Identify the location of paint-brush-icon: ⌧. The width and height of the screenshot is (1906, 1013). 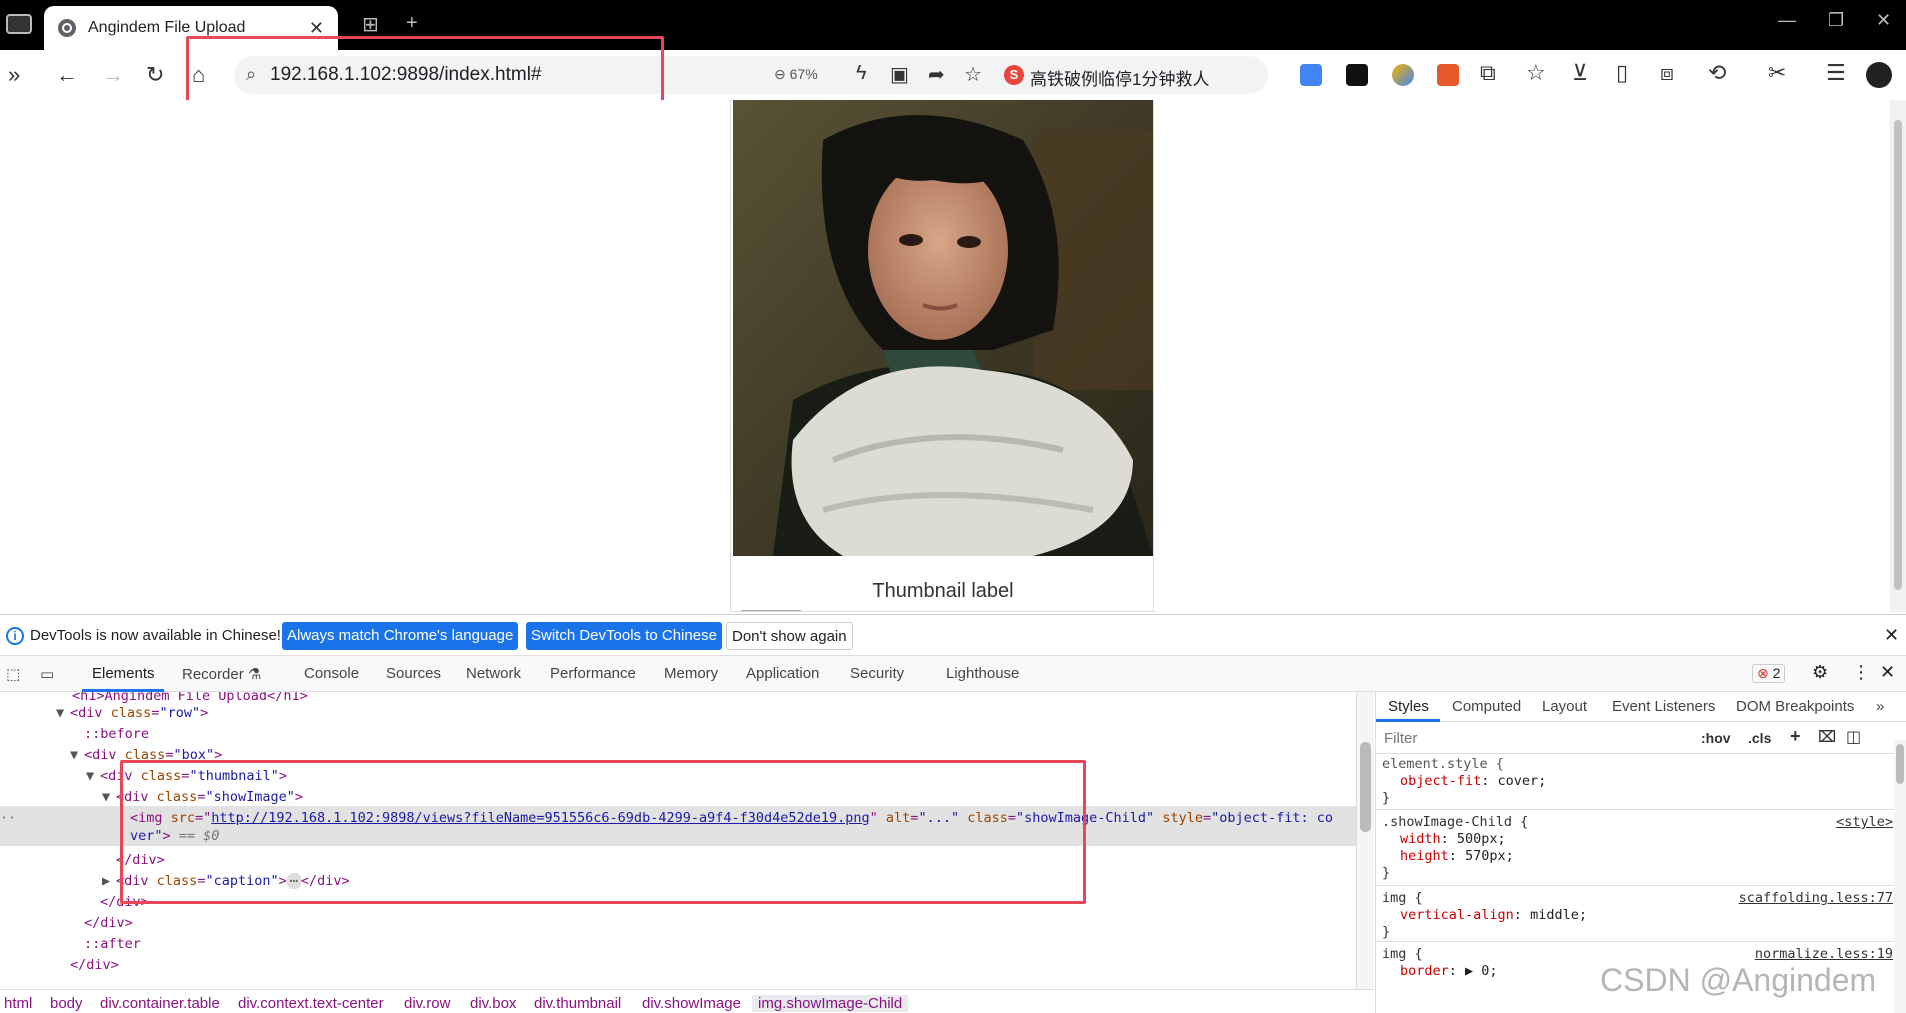
(1827, 737).